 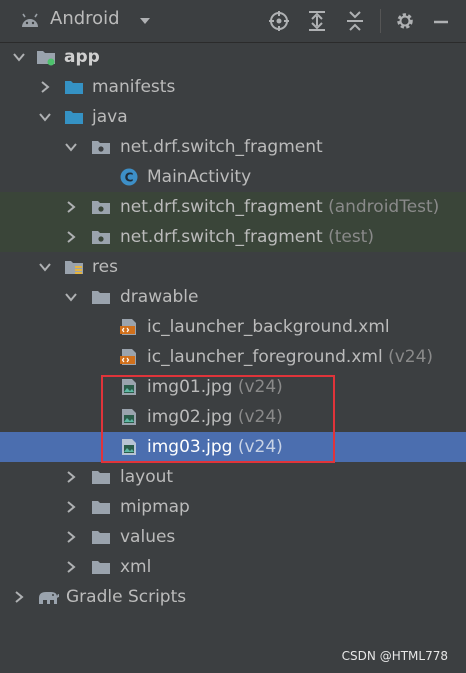 What do you see at coordinates (290, 357) in the screenshot?
I see `tree-item-label: ic_launcher_foreground.xml (v24)` at bounding box center [290, 357].